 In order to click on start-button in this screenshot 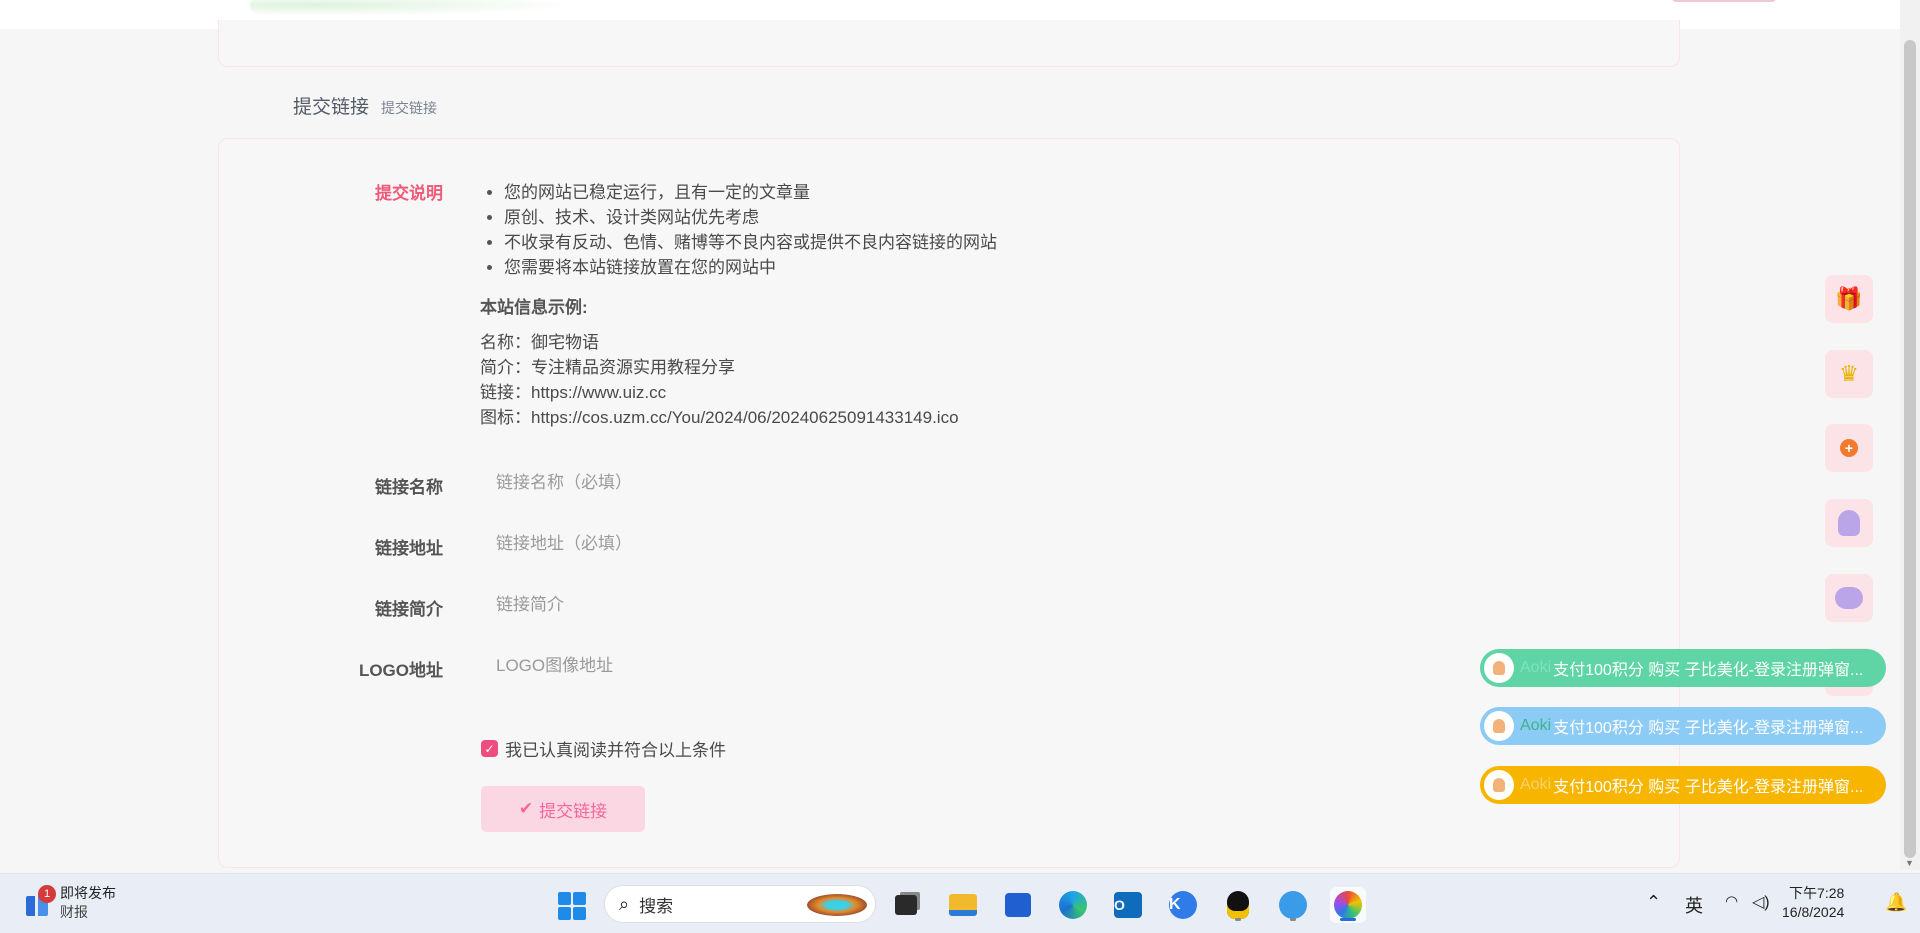, I will do `click(572, 906)`.